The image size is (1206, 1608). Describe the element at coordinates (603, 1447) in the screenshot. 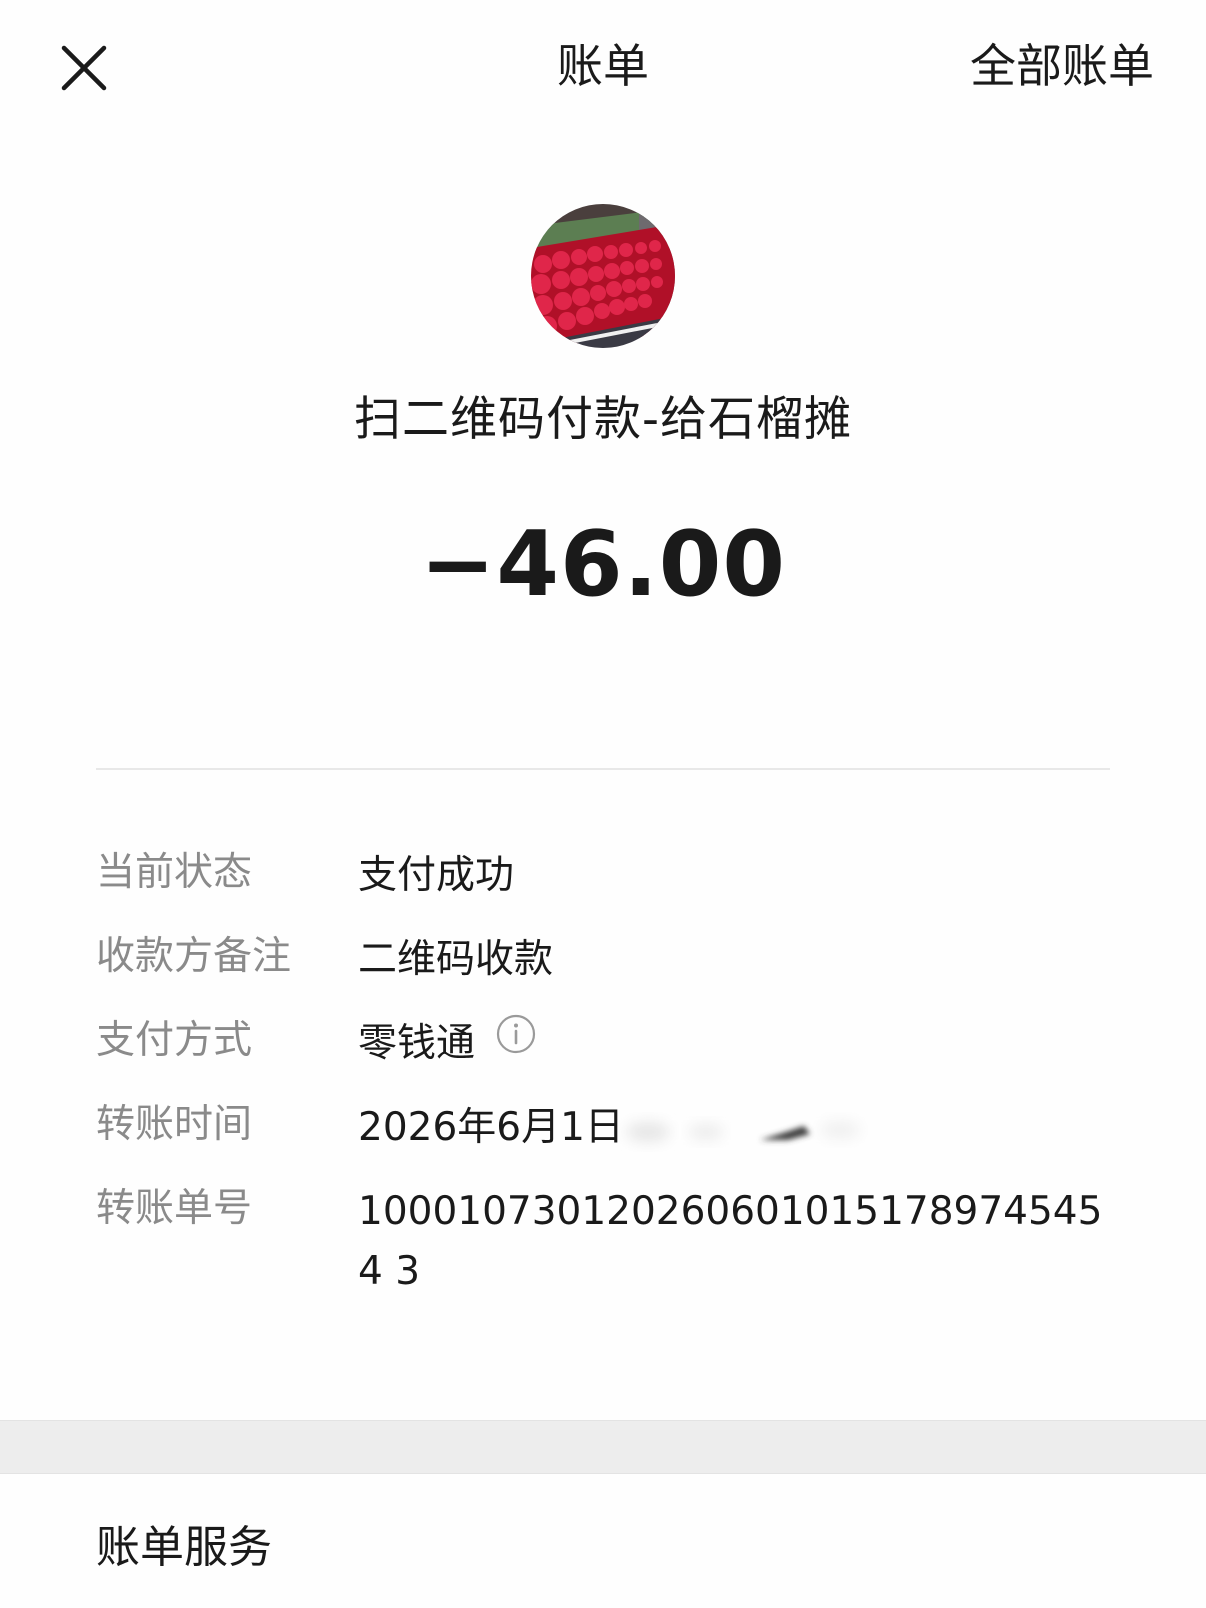

I see `section-separator` at that location.